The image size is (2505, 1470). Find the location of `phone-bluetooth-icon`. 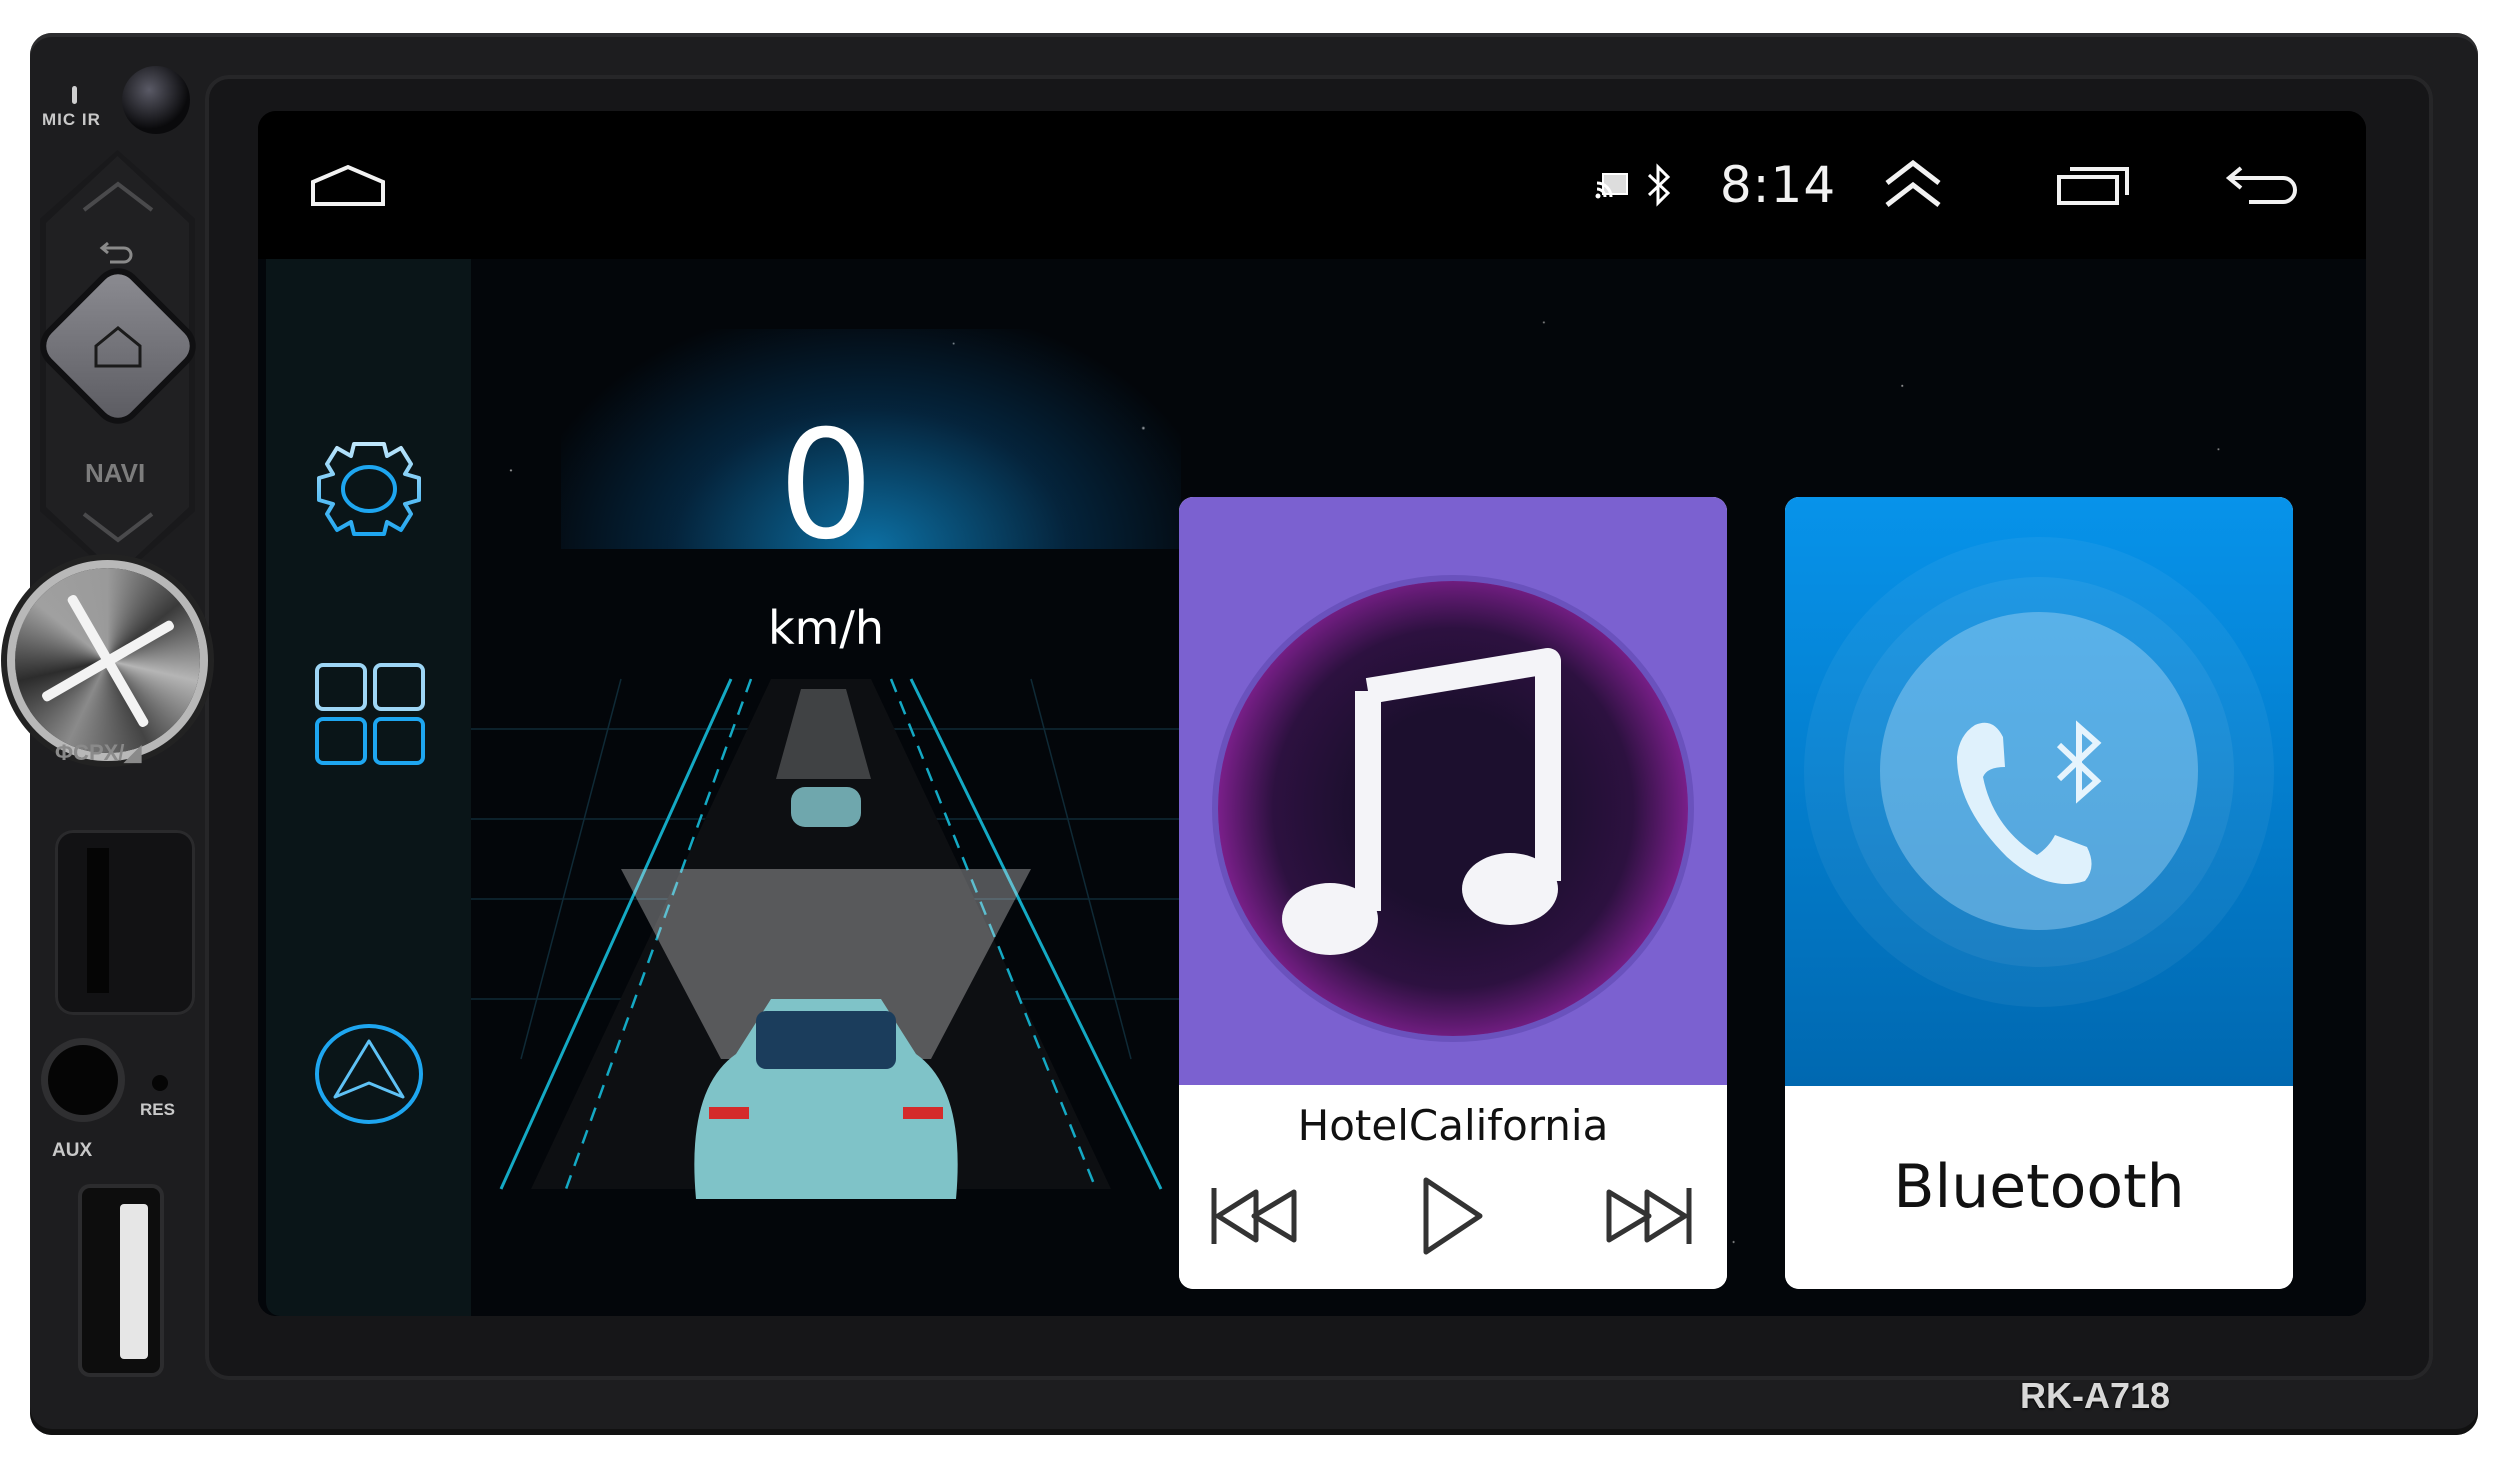

phone-bluetooth-icon is located at coordinates (2029, 802).